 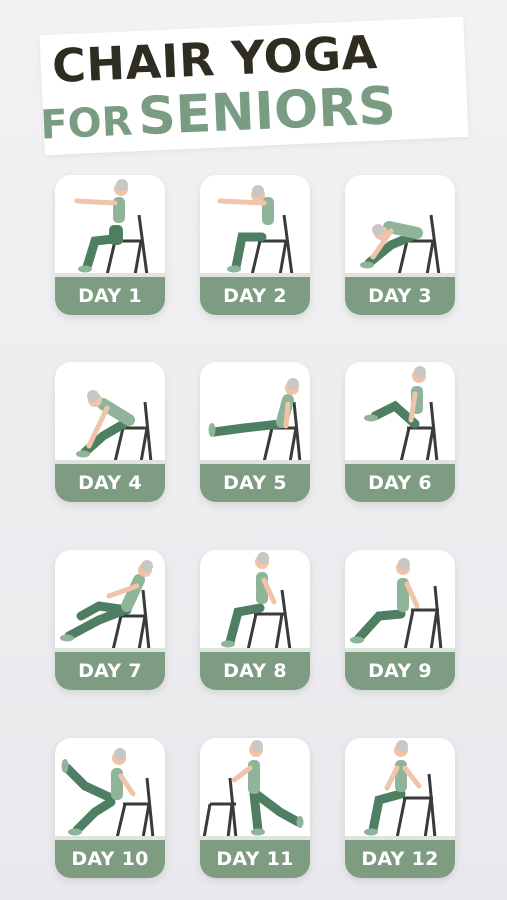 I want to click on day-card-7: DAY 7, so click(x=110, y=620).